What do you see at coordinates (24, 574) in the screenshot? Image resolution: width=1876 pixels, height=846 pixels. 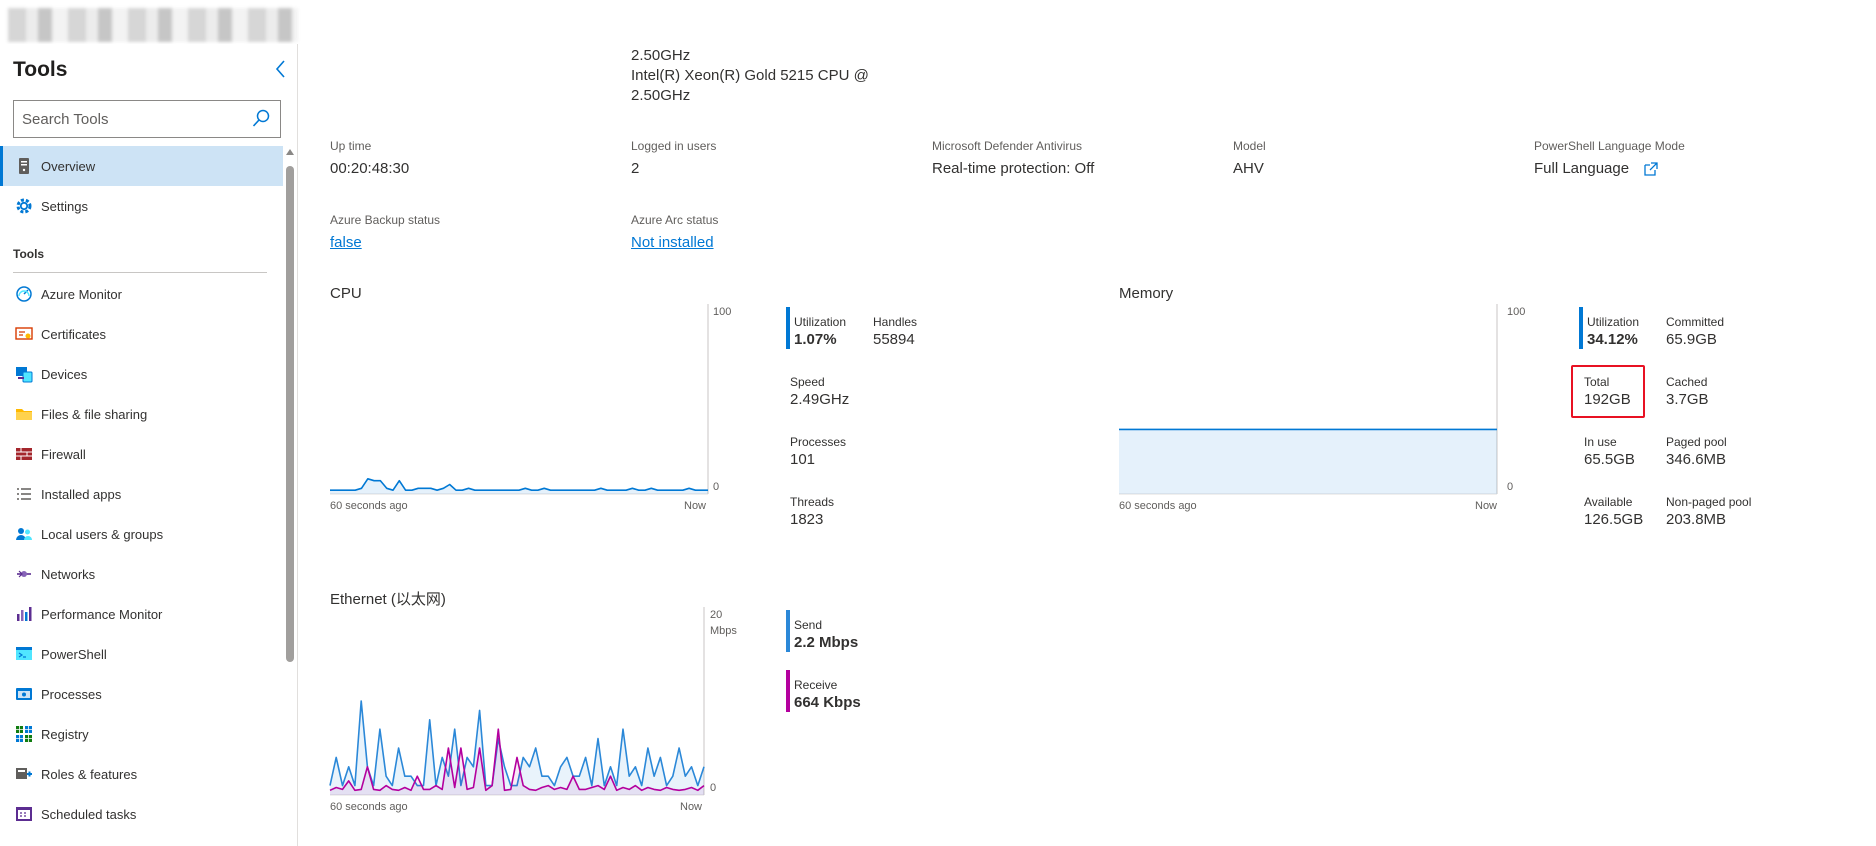 I see `network-icon` at bounding box center [24, 574].